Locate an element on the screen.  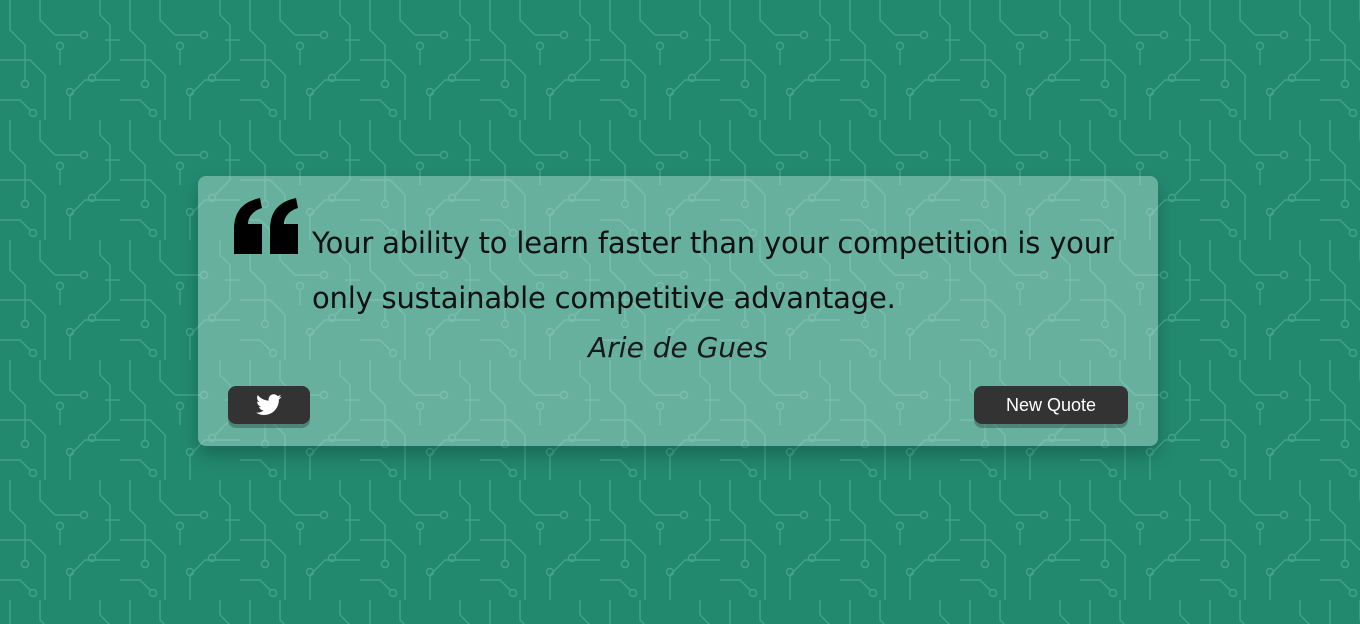
quote-author: Arie de Gues is located at coordinates (678, 347).